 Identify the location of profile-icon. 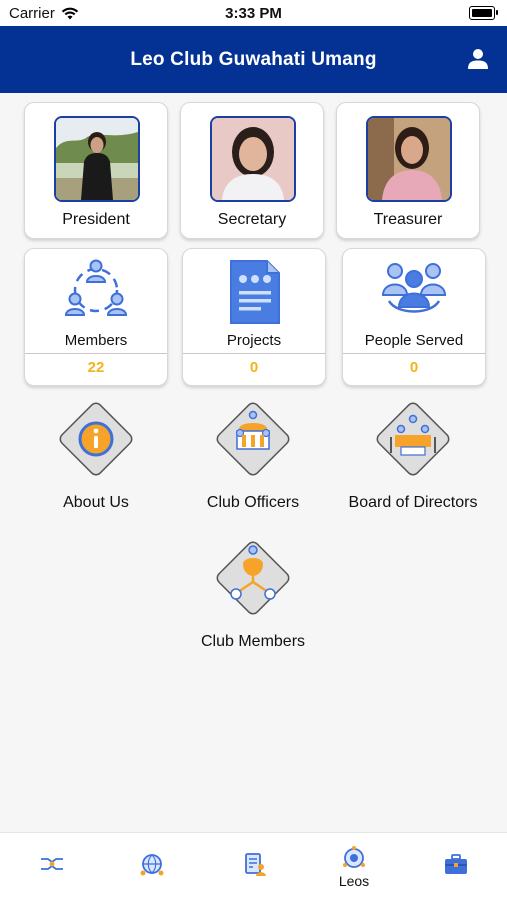
(478, 59).